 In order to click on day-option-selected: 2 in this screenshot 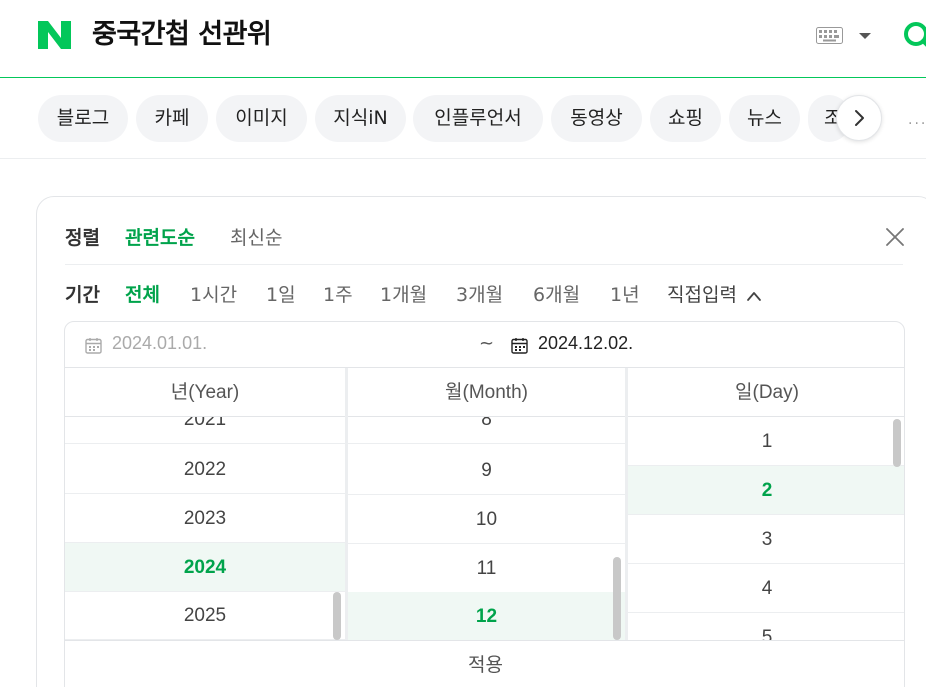, I will do `click(766, 490)`.